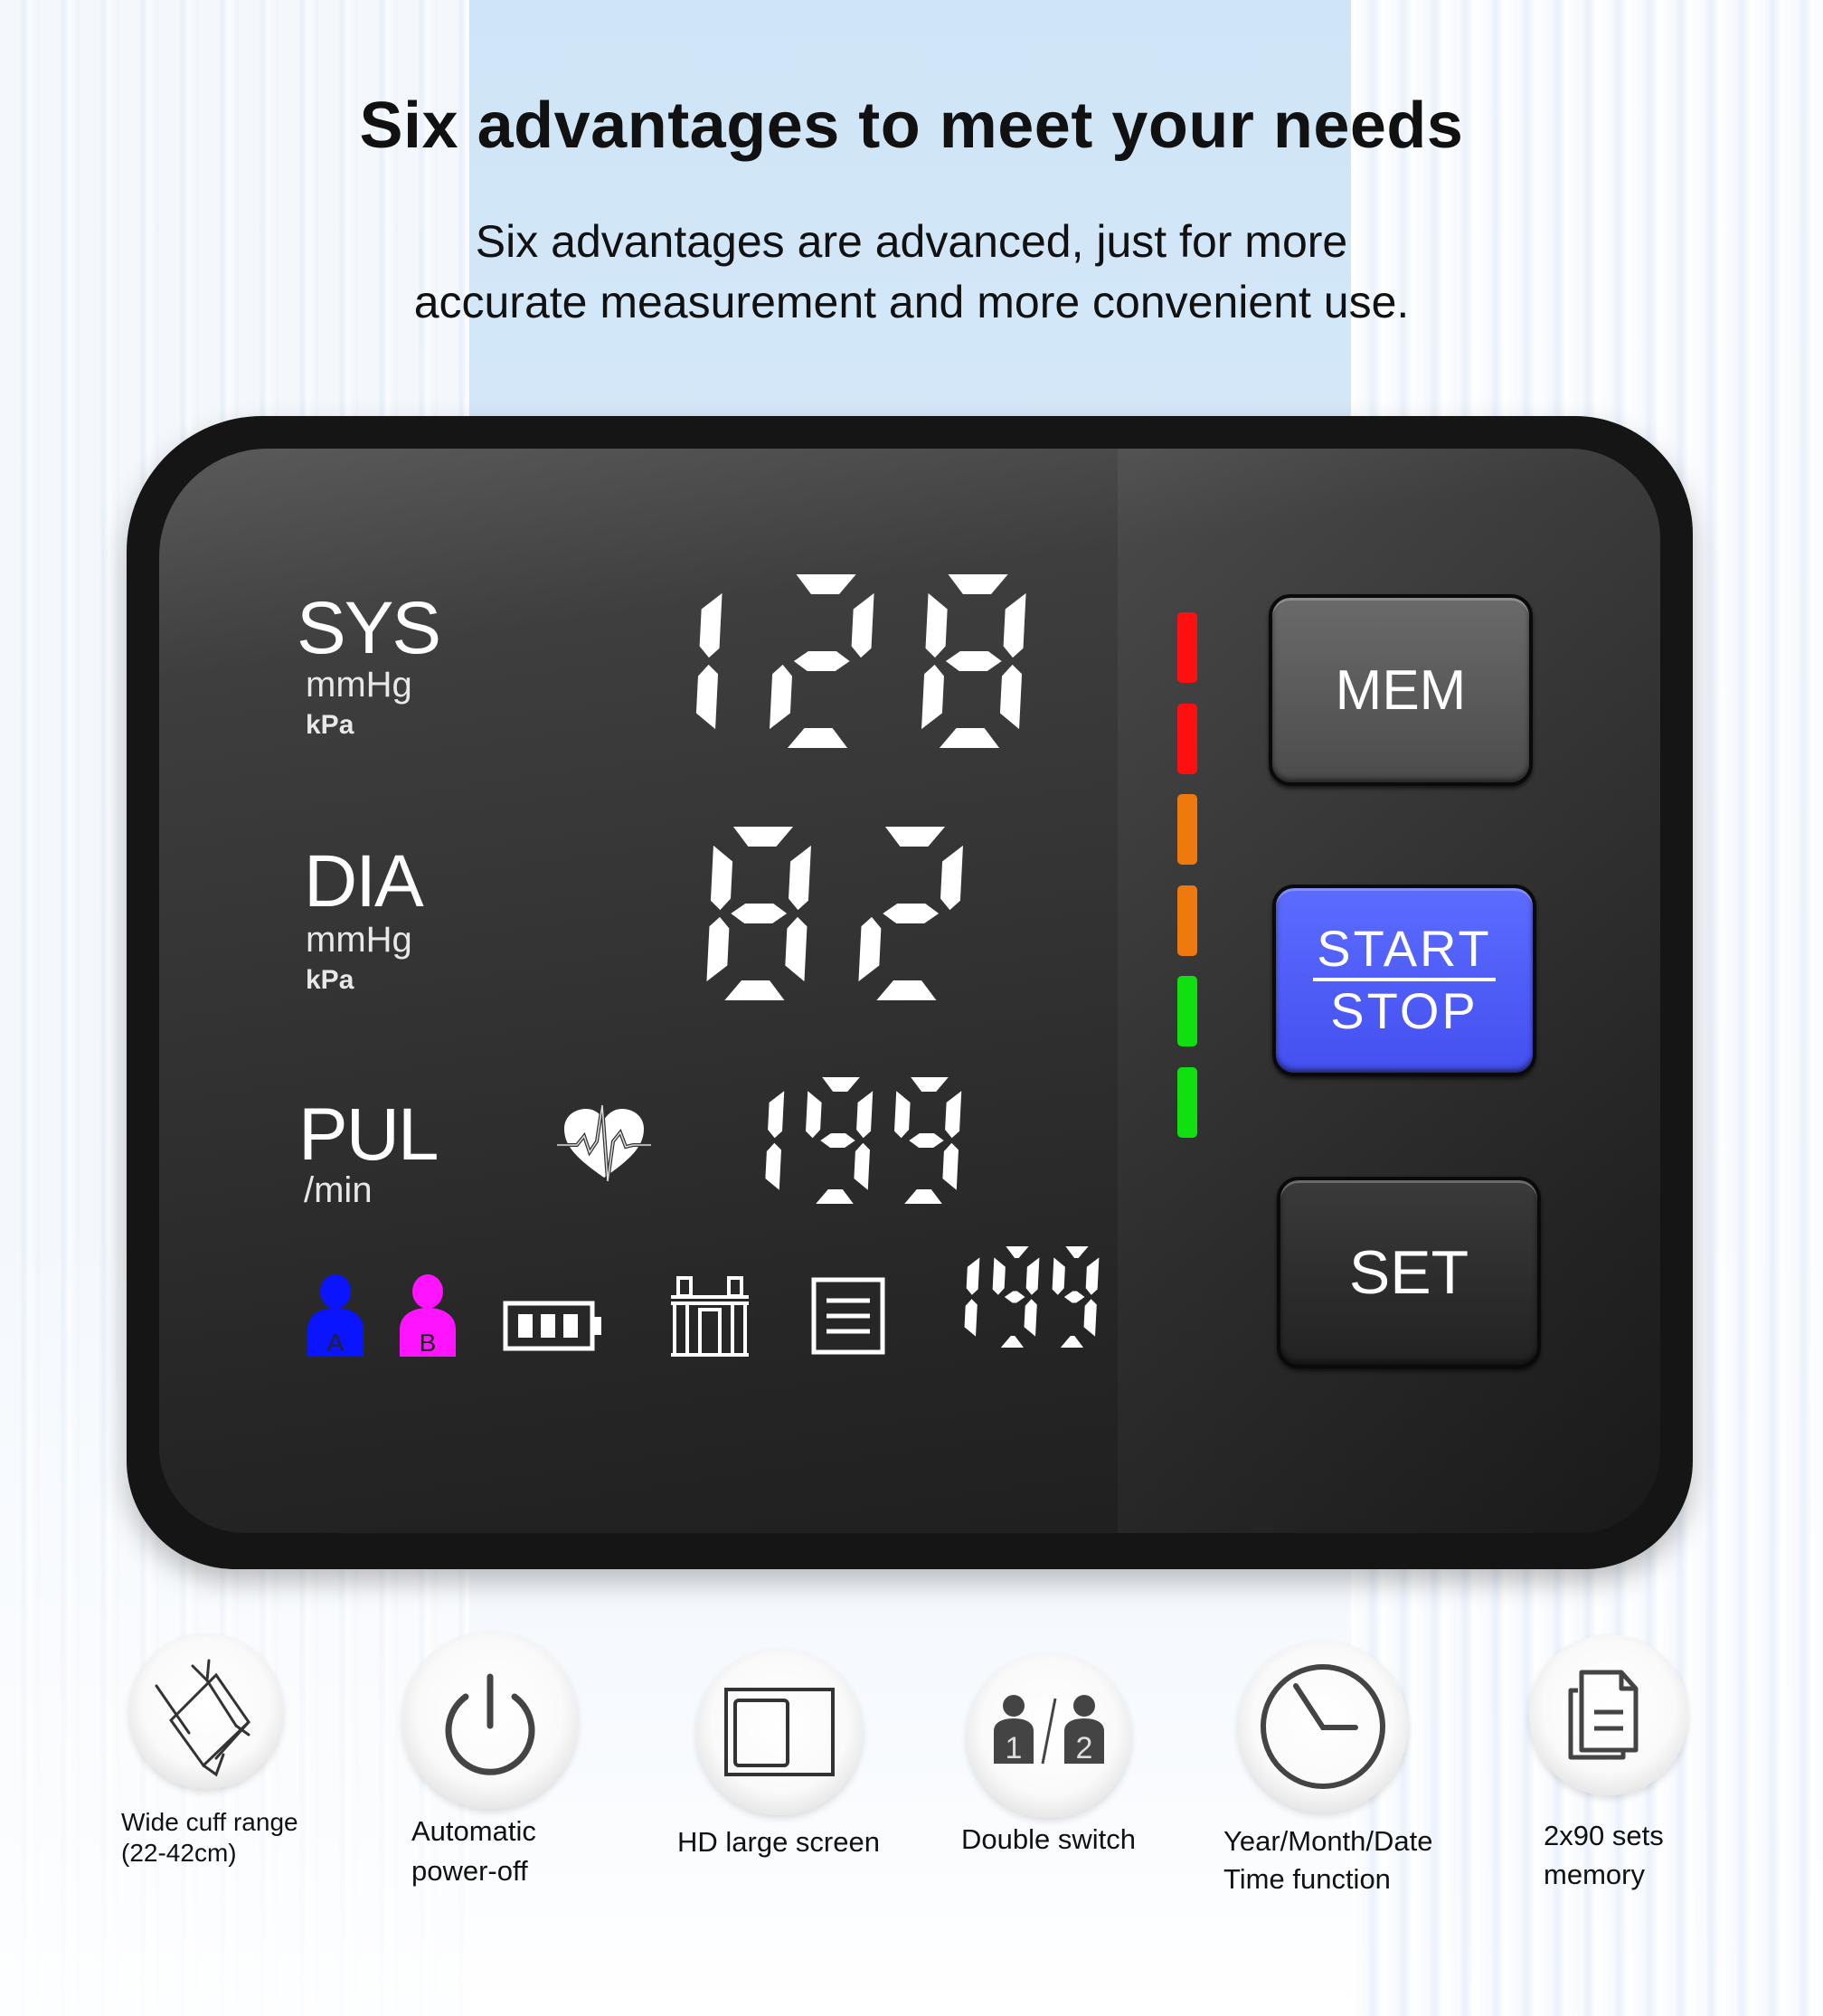 The width and height of the screenshot is (1823, 2016). What do you see at coordinates (359, 685) in the screenshot?
I see `sys-unit-mmhg: mmHg` at bounding box center [359, 685].